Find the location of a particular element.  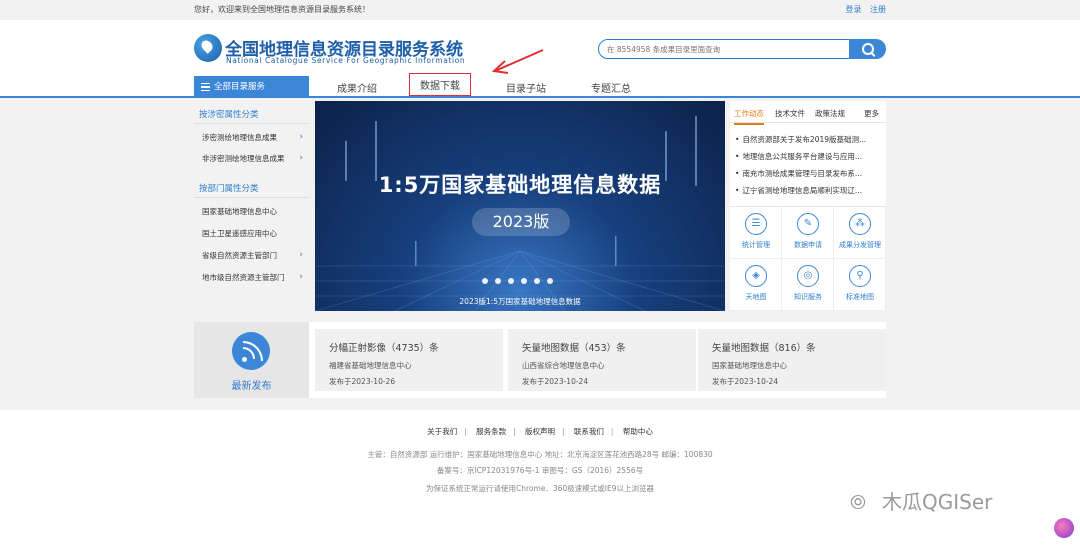

nav-item-substations: 目录子站 is located at coordinates (526, 87).